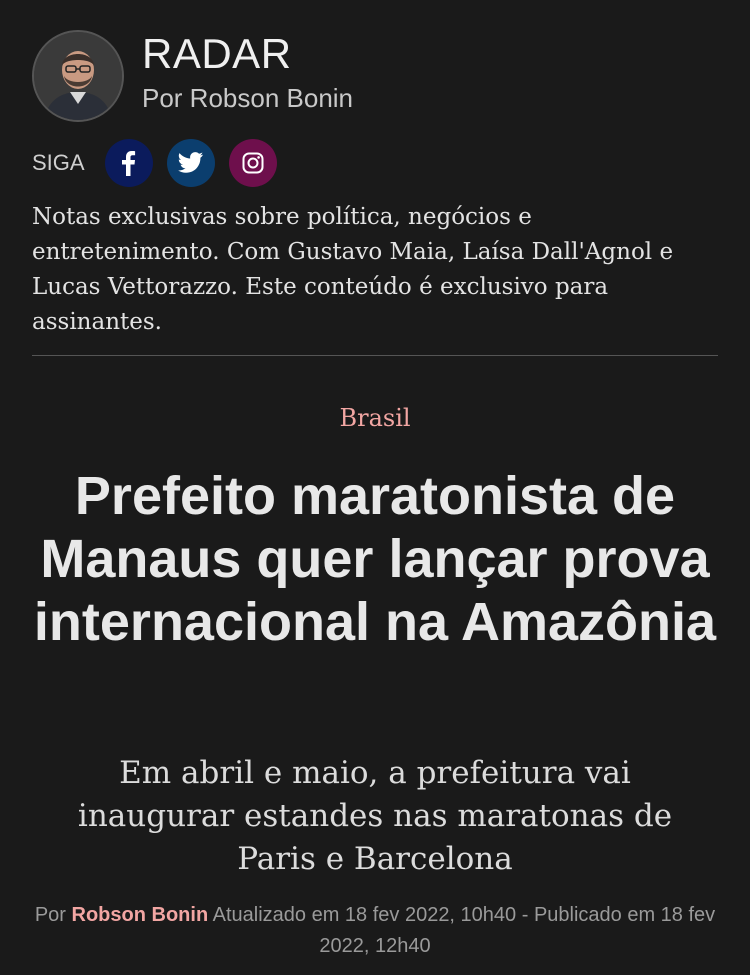 This screenshot has height=975, width=750. I want to click on instagram-button, so click(252, 163).